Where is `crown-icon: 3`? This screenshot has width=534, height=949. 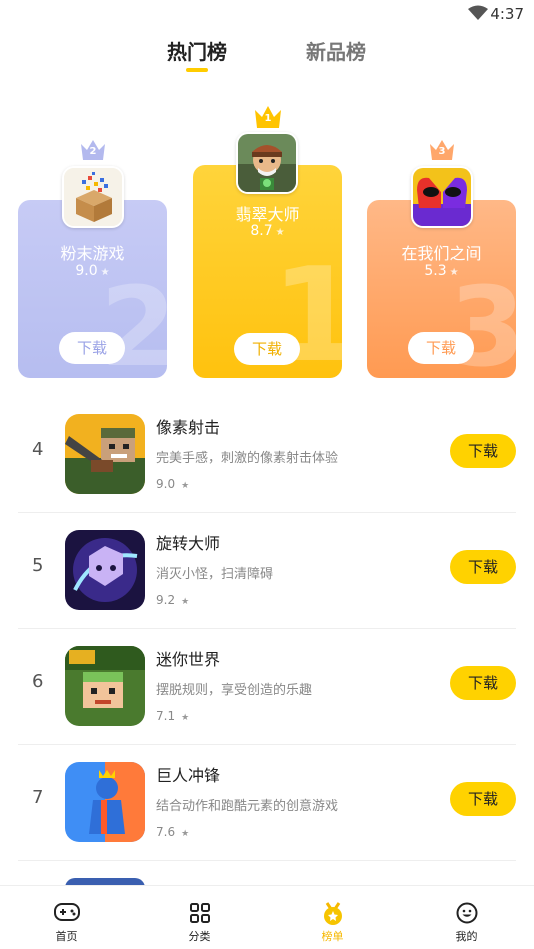
crown-icon: 3 is located at coordinates (442, 150).